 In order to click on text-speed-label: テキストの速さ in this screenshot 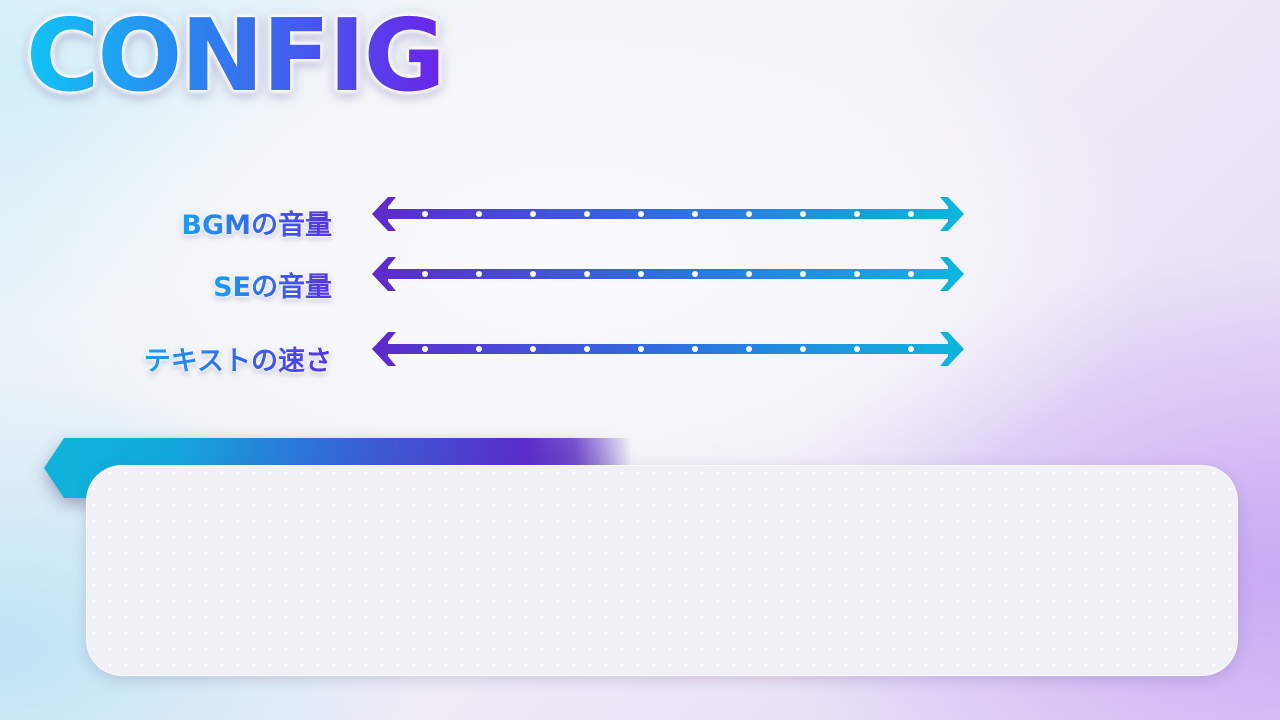, I will do `click(238, 358)`.